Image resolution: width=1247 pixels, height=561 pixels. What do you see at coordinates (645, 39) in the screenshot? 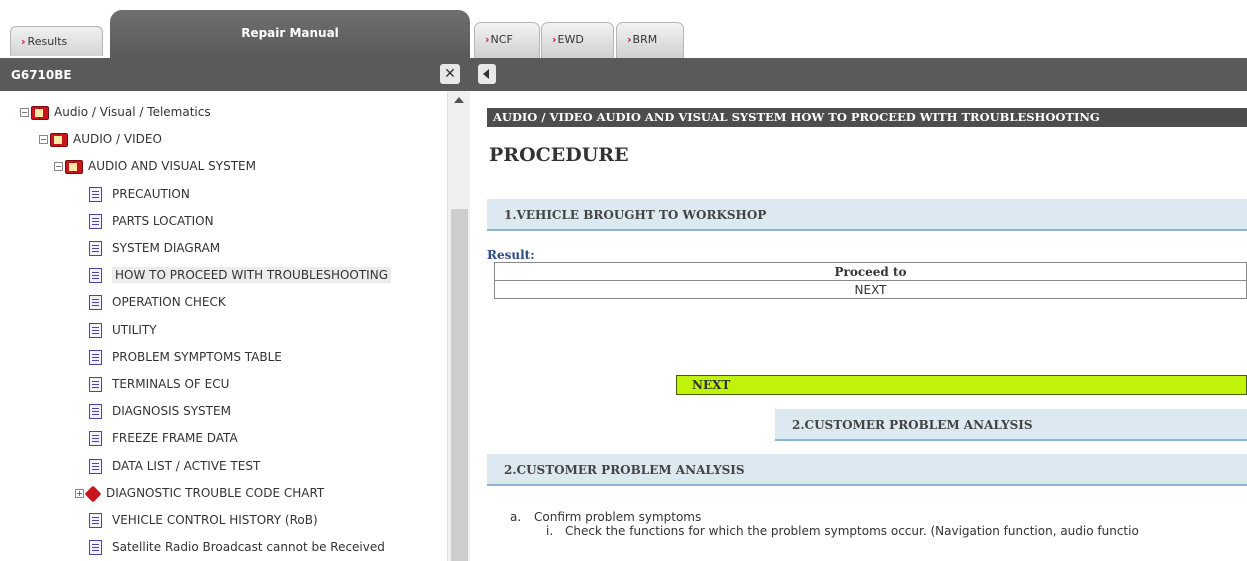
I see `tab-brm-label: BRM` at bounding box center [645, 39].